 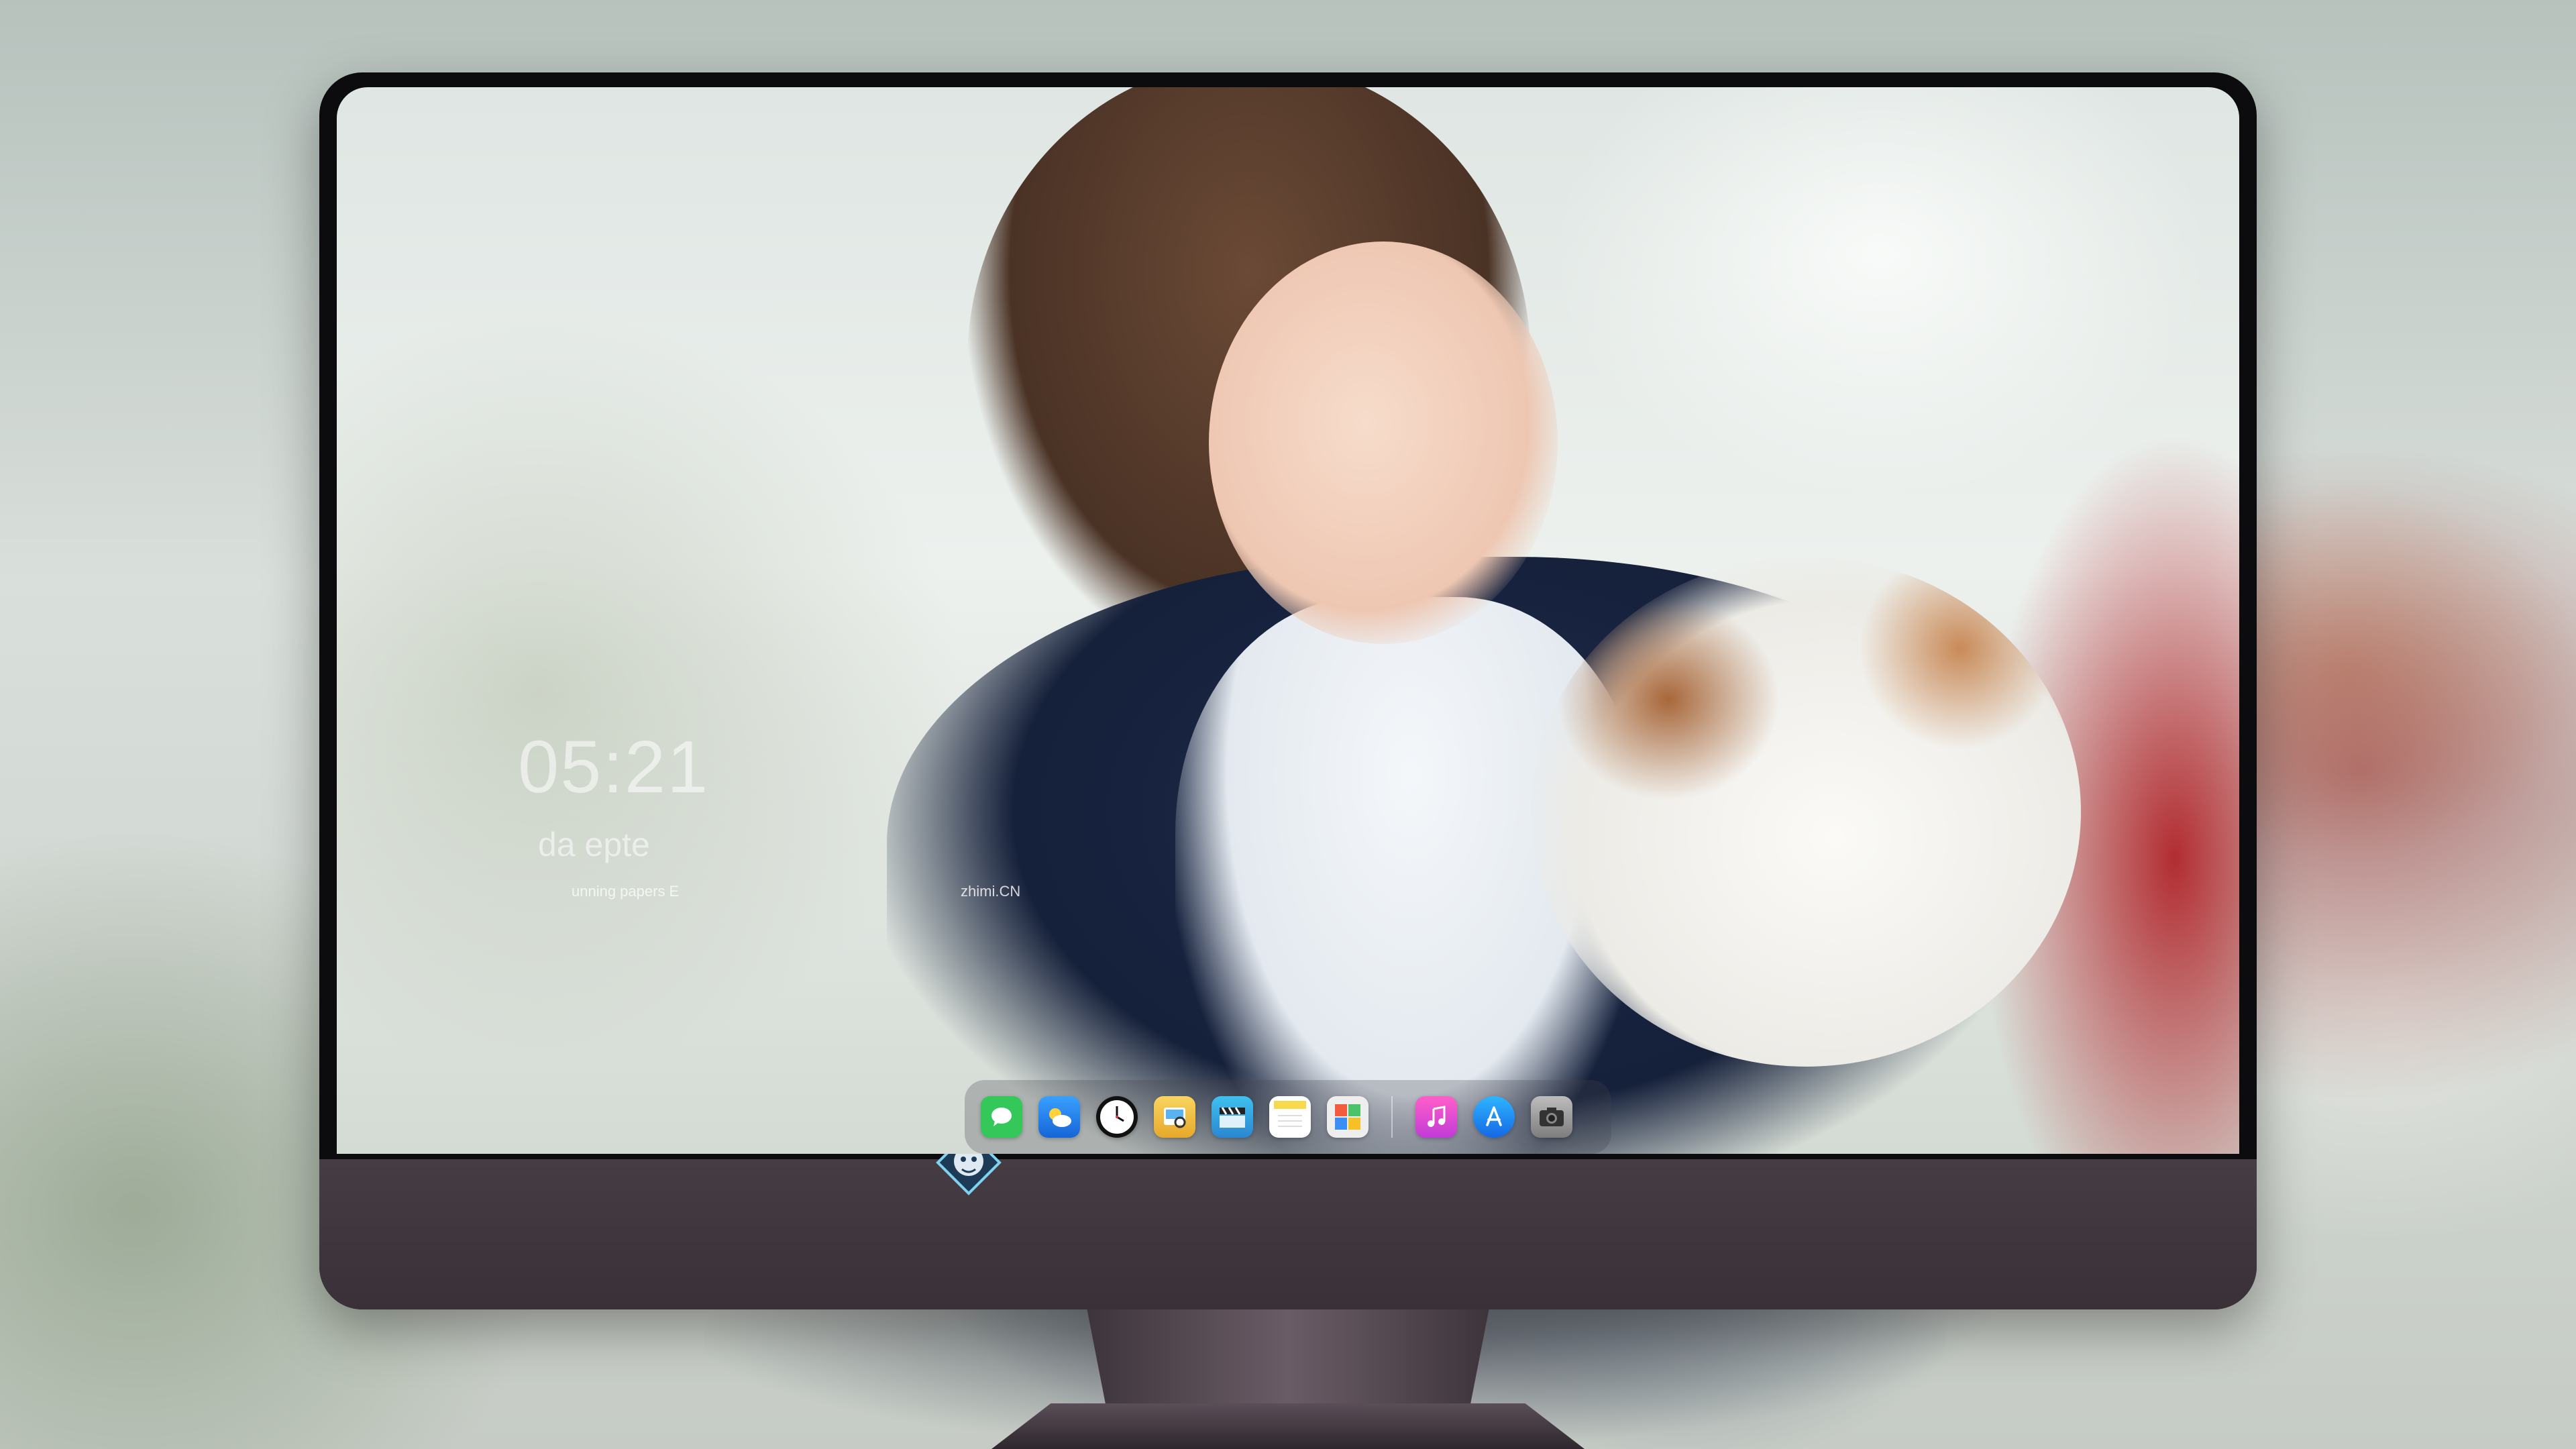 I want to click on video-editor-icon, so click(x=1232, y=1117).